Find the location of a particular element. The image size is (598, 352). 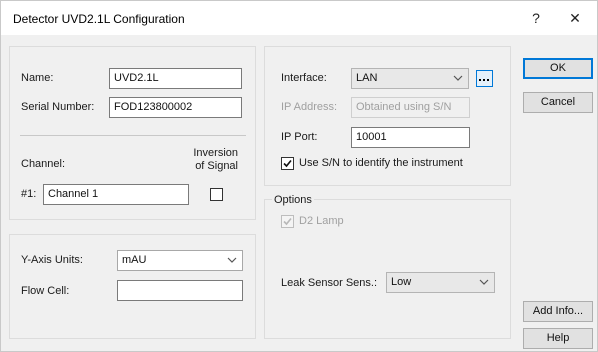

leak-sensor-select: Low is located at coordinates (440, 282).